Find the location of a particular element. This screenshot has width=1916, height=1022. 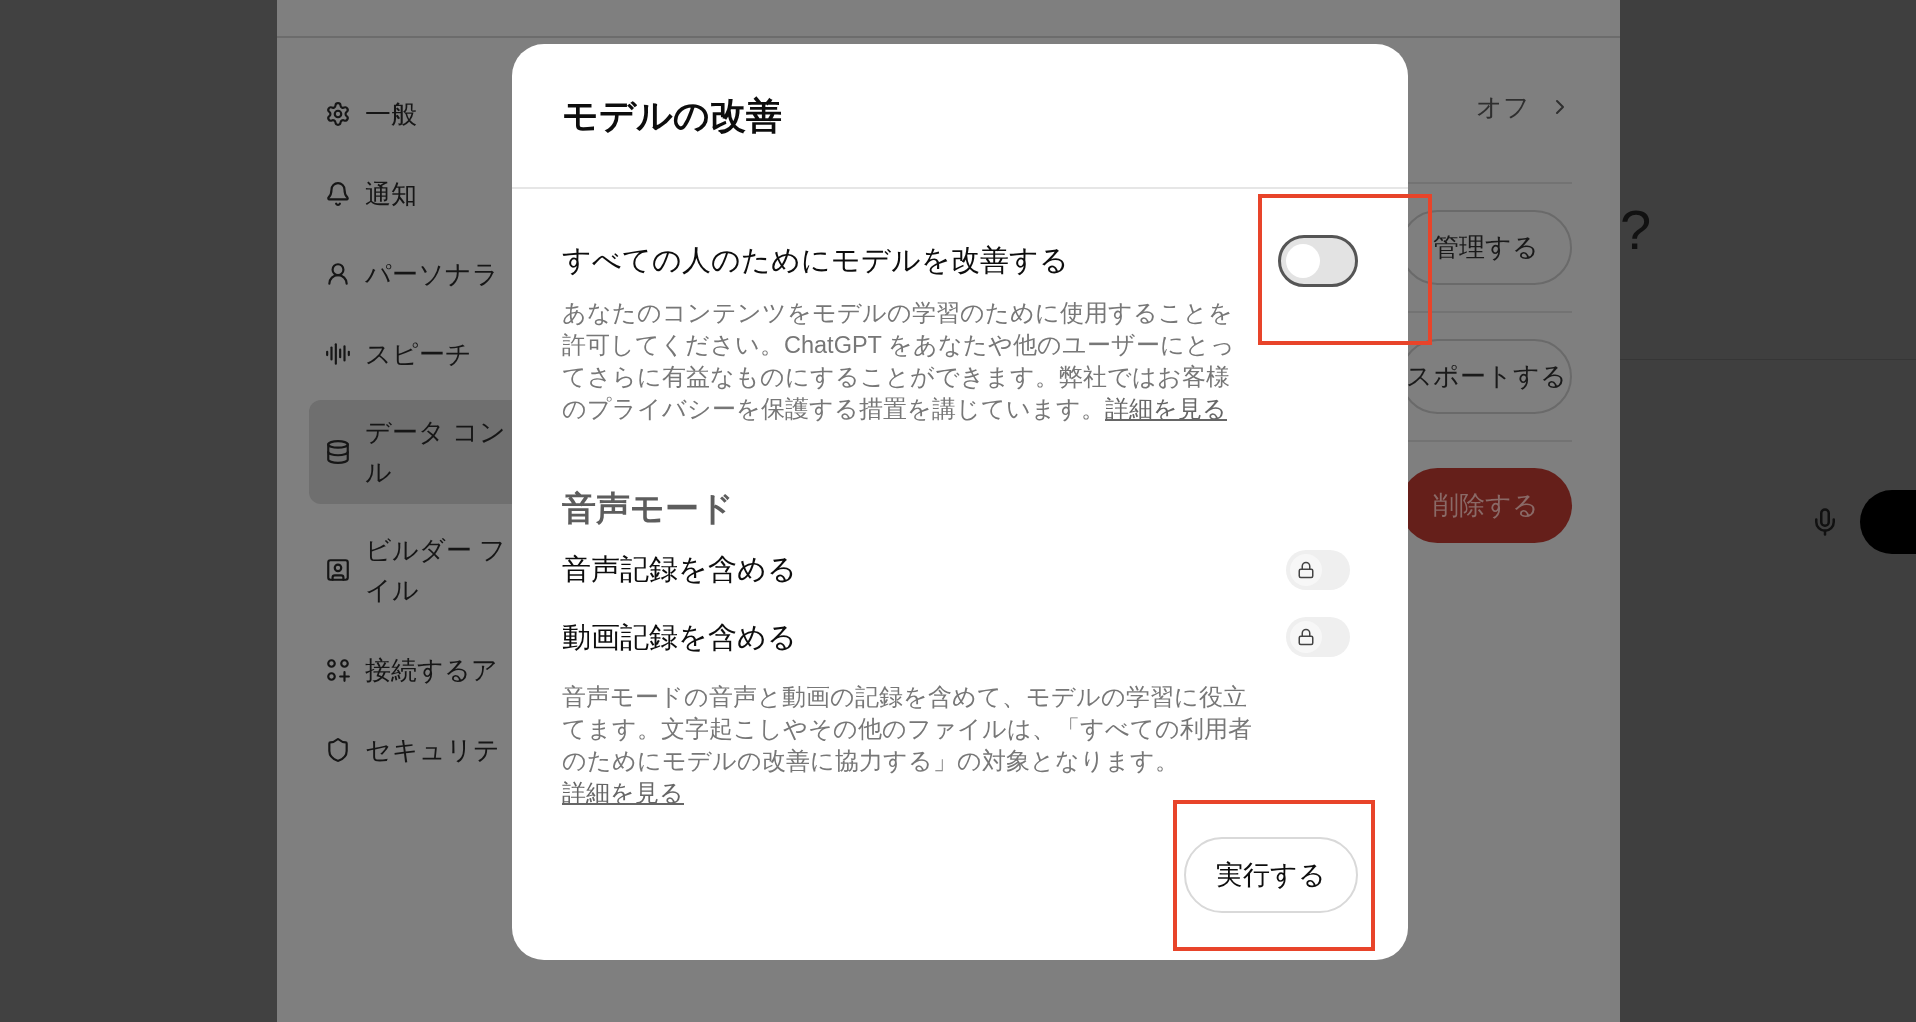

section-heading: 音声モード is located at coordinates (648, 508).